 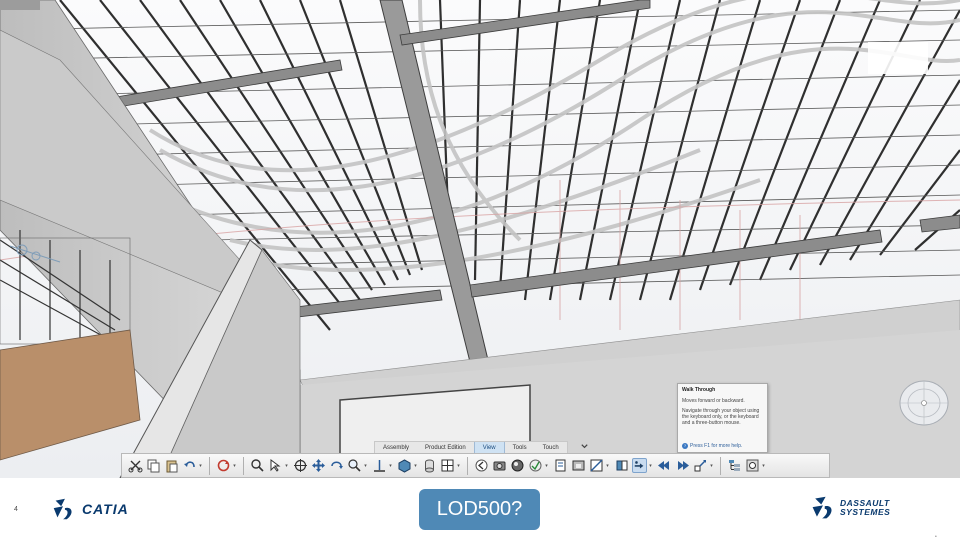 I want to click on fit-all-icon, so click(x=300, y=465).